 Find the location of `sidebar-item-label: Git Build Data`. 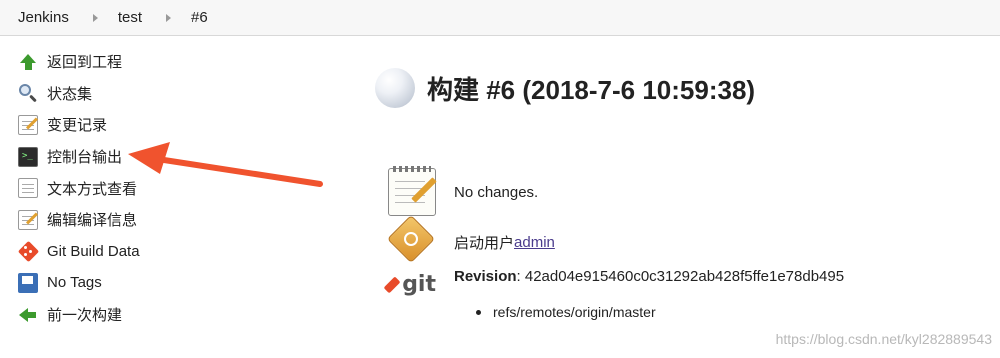

sidebar-item-label: Git Build Data is located at coordinates (93, 251).